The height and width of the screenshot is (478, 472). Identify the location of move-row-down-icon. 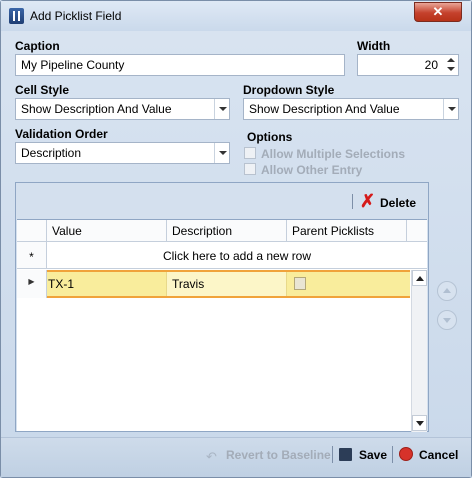
(447, 320).